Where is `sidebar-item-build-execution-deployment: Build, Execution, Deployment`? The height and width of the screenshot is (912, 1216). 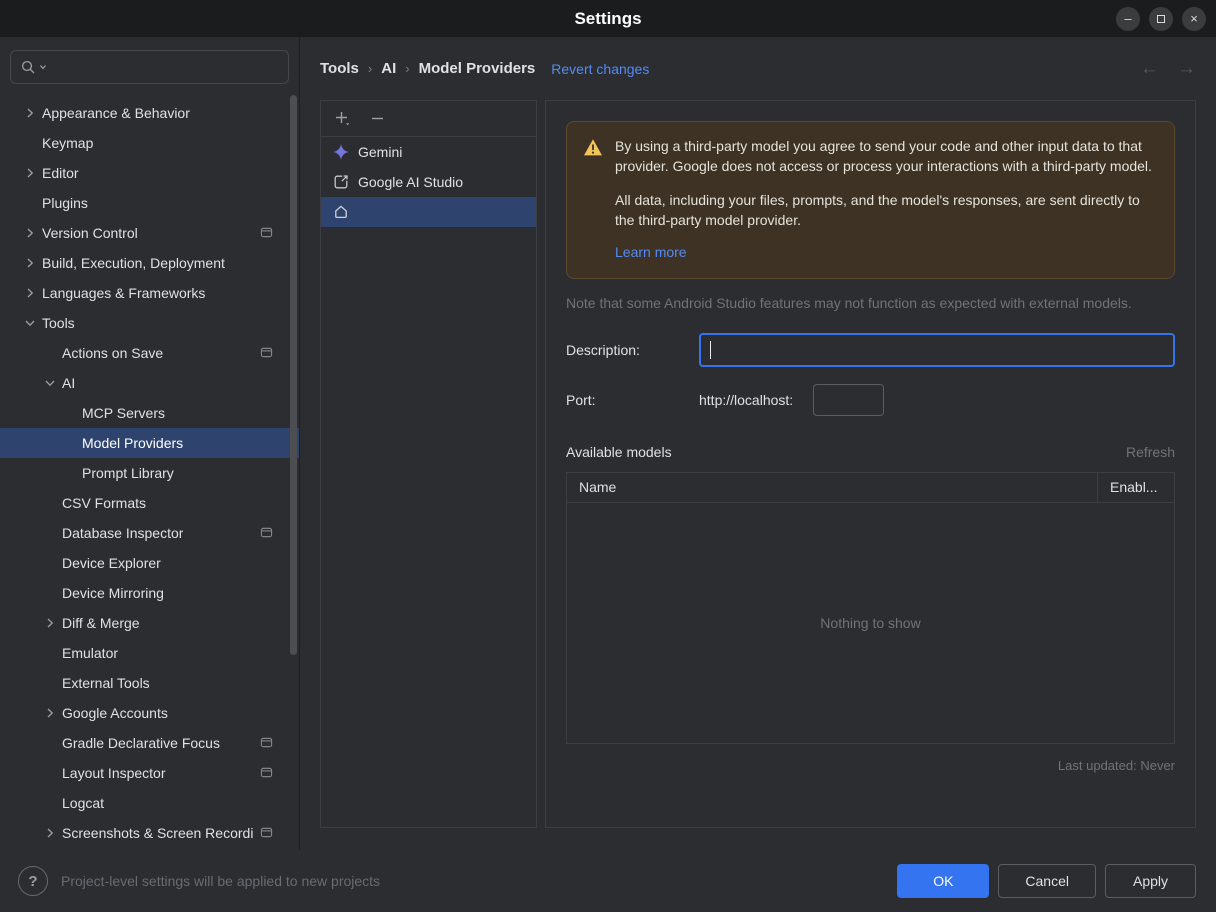 sidebar-item-build-execution-deployment: Build, Execution, Deployment is located at coordinates (149, 263).